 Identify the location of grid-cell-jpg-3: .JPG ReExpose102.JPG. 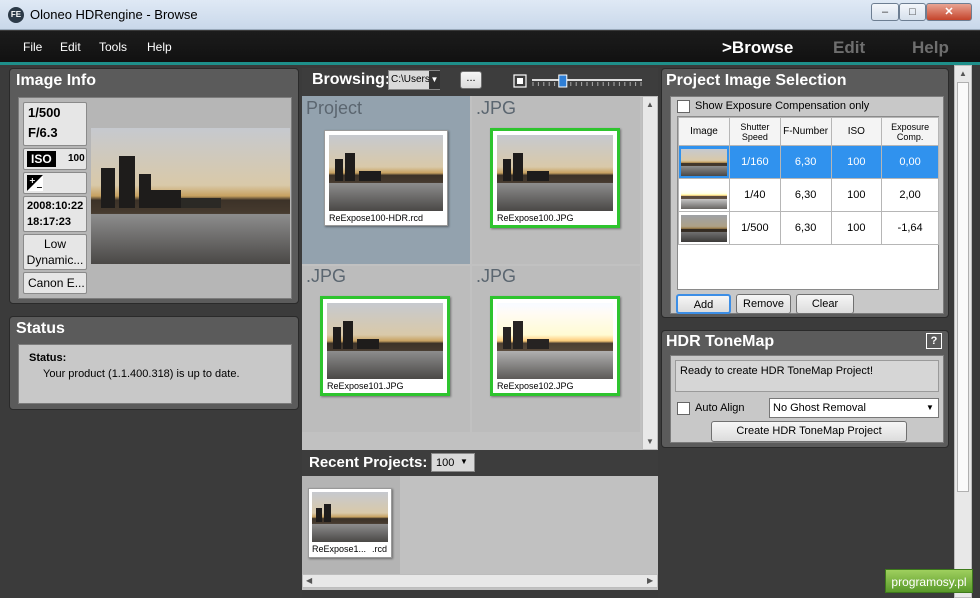
(556, 349).